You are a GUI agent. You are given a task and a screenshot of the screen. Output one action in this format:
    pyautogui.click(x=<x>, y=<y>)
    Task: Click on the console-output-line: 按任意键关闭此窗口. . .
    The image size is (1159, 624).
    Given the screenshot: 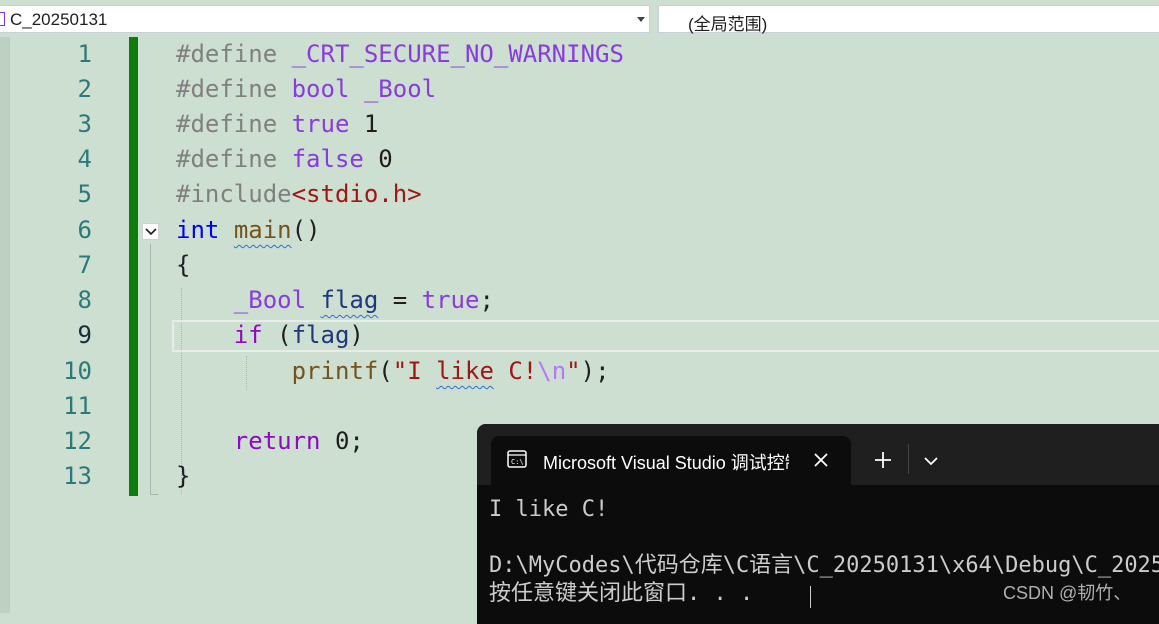 What is the action you would take?
    pyautogui.click(x=621, y=593)
    